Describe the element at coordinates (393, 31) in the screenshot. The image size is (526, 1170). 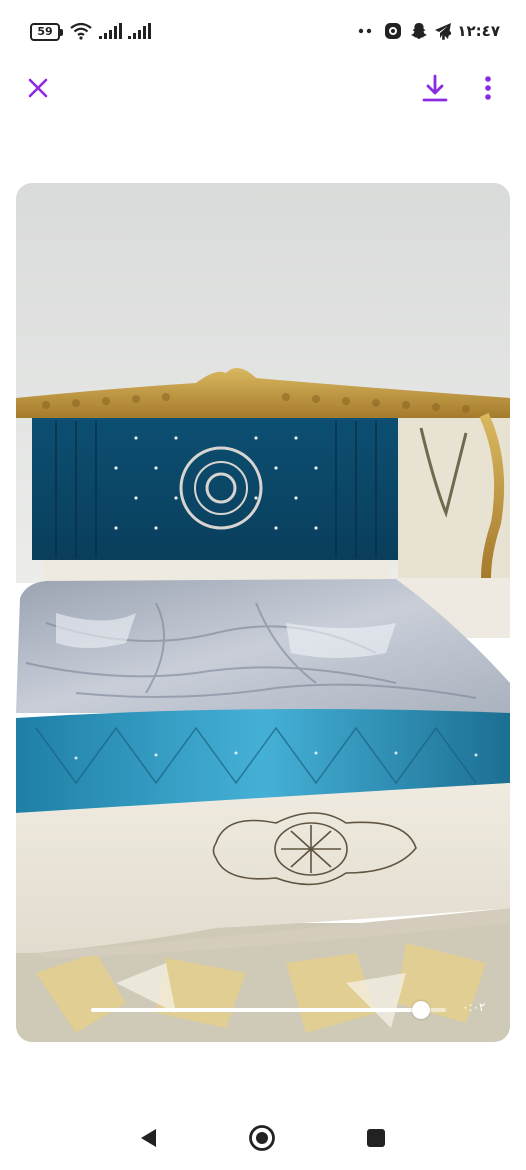
I see `chat-app-icon` at that location.